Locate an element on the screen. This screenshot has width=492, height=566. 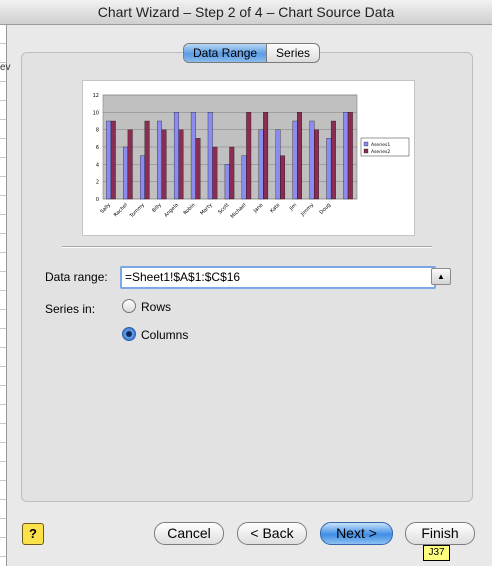
y-tick-label: 2 is located at coordinates (97, 183).